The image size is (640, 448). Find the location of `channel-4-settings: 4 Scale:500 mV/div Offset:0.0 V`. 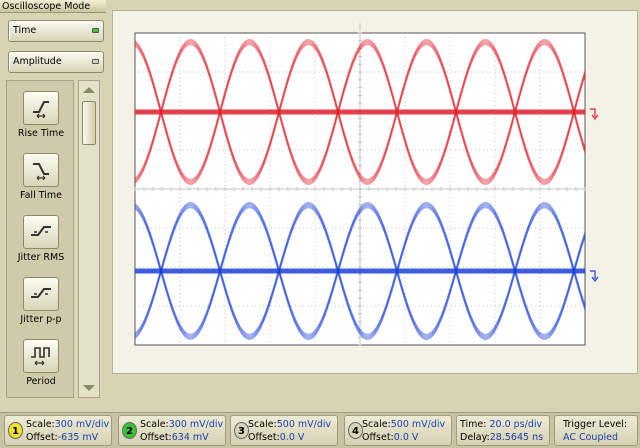

channel-4-settings: 4 Scale:500 mV/div Offset:0.0 V is located at coordinates (398, 430).